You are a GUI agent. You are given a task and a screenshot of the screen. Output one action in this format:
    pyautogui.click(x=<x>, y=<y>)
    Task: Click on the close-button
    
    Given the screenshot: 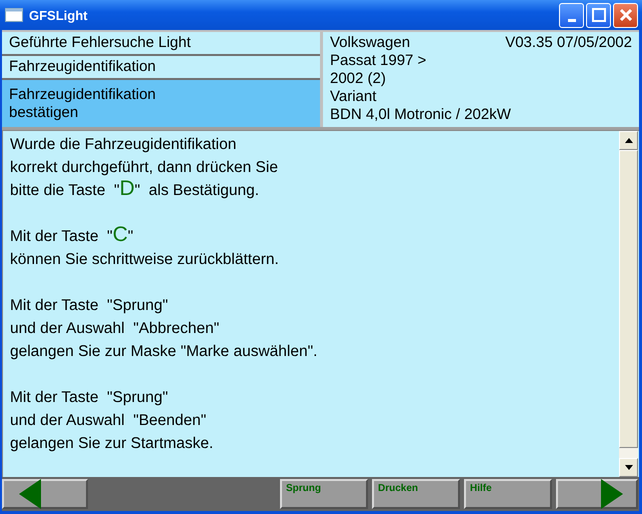 What is the action you would take?
    pyautogui.click(x=625, y=15)
    